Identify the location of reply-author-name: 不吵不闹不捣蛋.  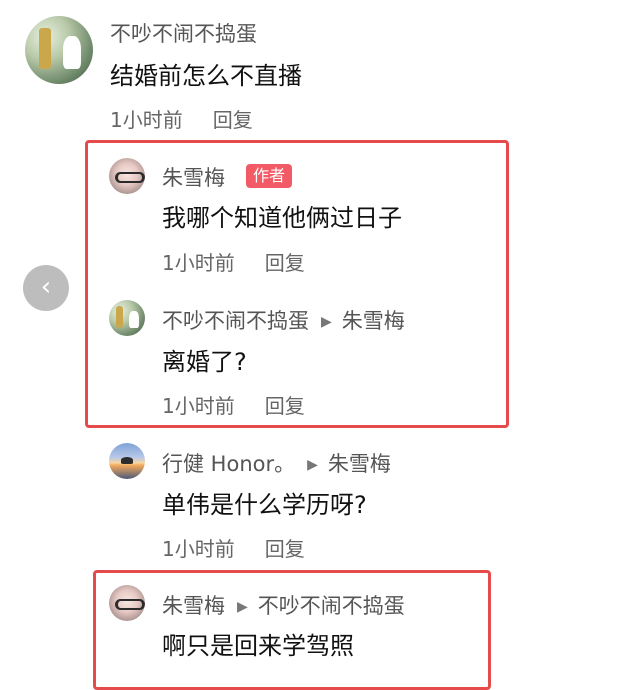
(235, 321).